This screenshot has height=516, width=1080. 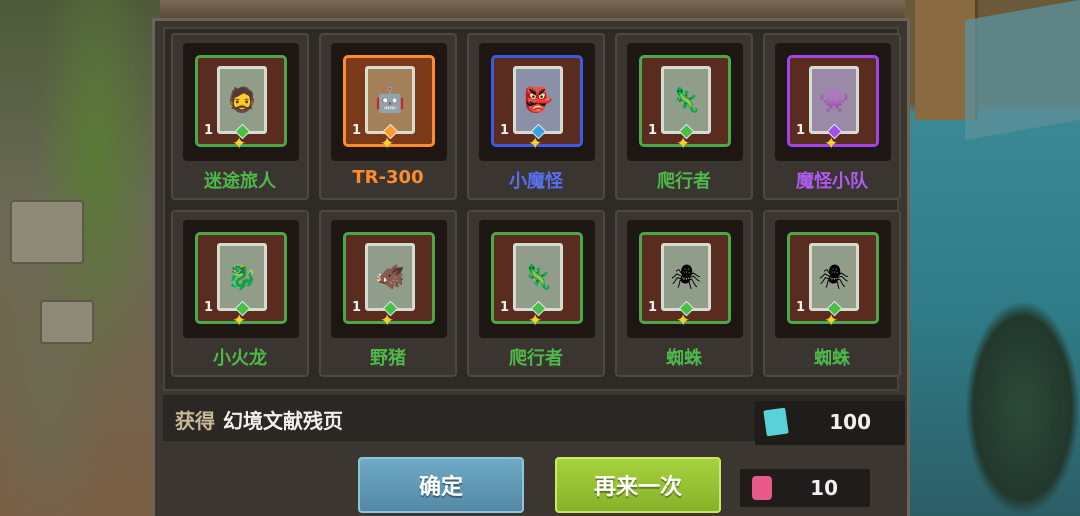 What do you see at coordinates (388, 177) in the screenshot?
I see `card-name: TR-300` at bounding box center [388, 177].